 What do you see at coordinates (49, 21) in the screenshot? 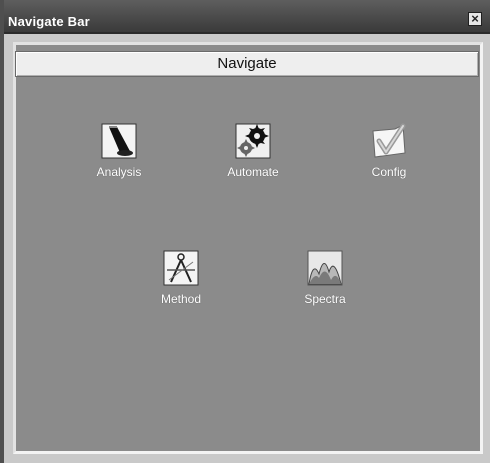
I see `window-title: Navigate Bar` at bounding box center [49, 21].